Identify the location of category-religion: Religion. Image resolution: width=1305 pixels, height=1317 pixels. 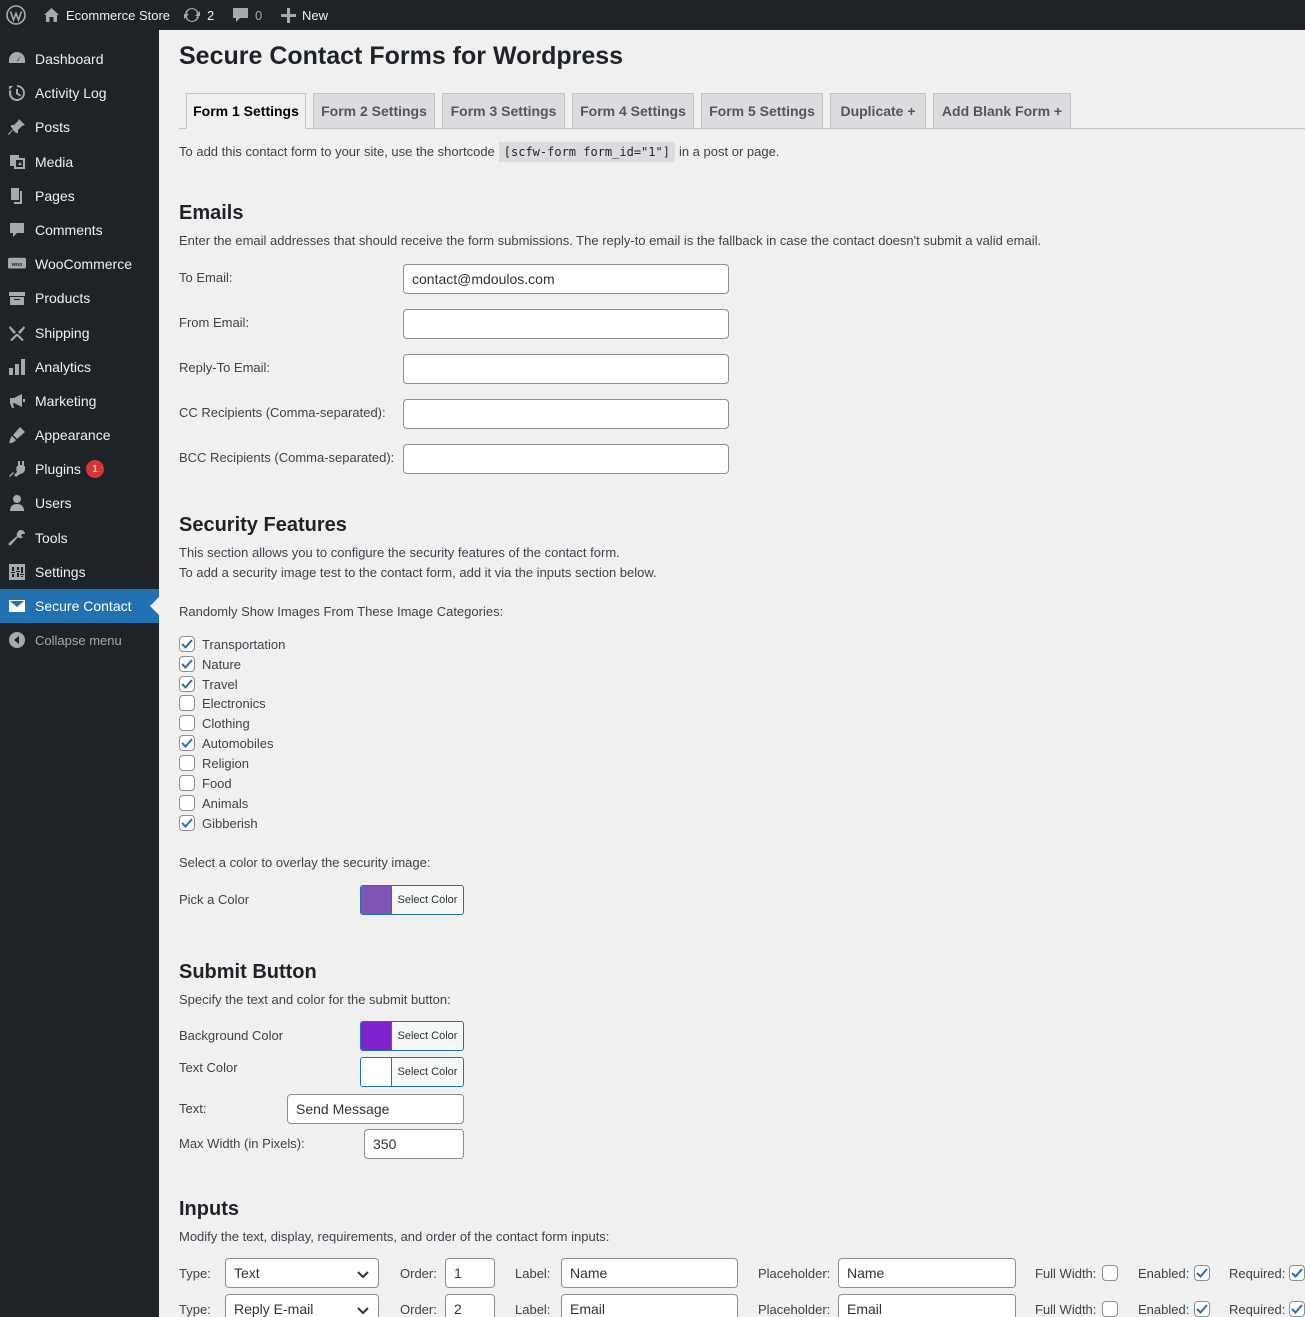
(214, 763).